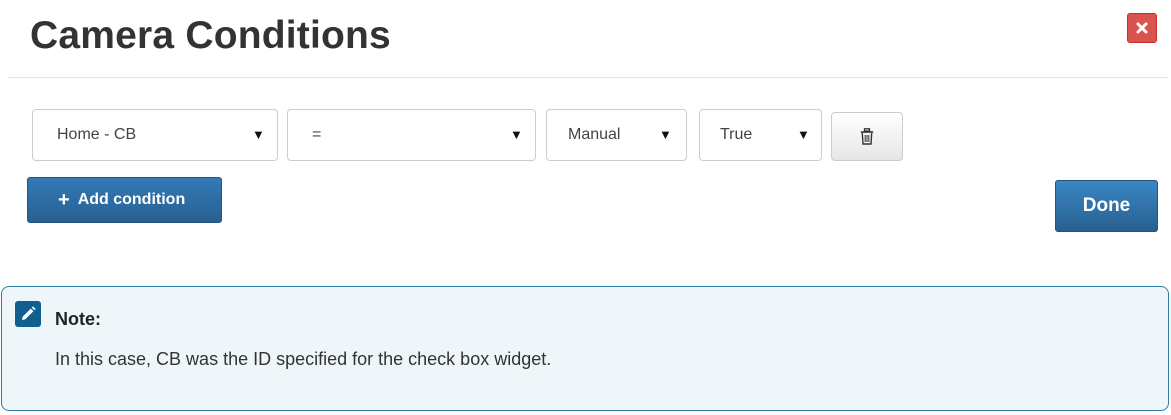 The height and width of the screenshot is (415, 1171). Describe the element at coordinates (588, 77) in the screenshot. I see `title-divider` at that location.